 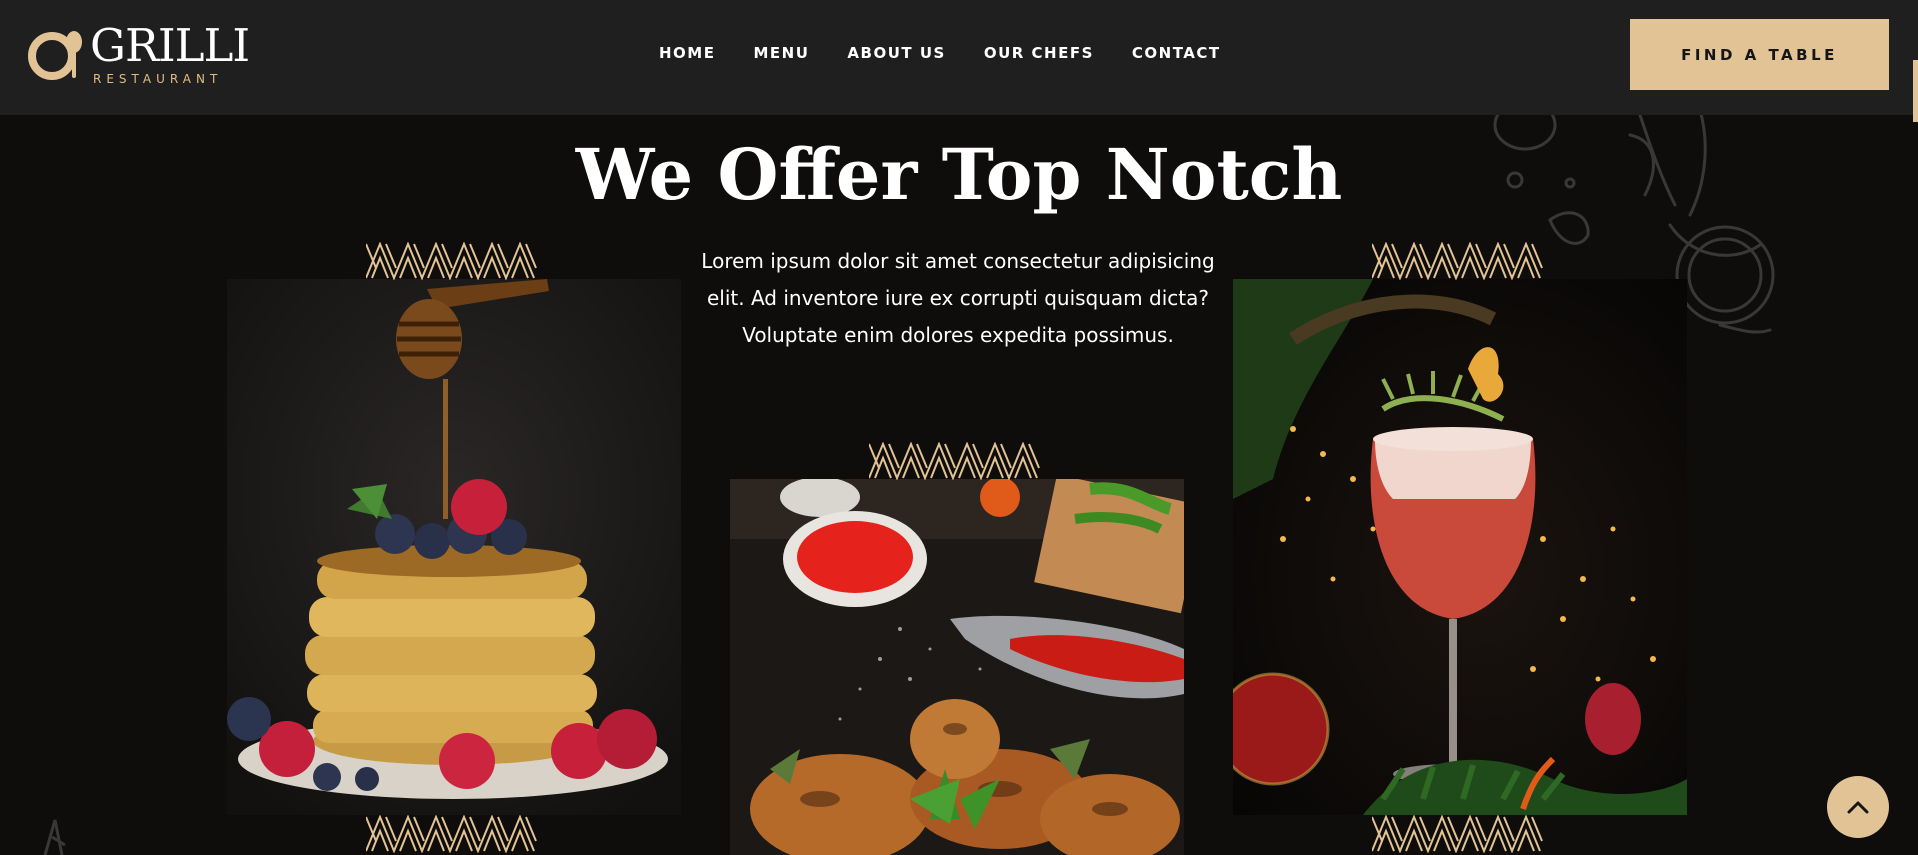 What do you see at coordinates (1176, 53) in the screenshot?
I see `nav-item-contact: CONTACT` at bounding box center [1176, 53].